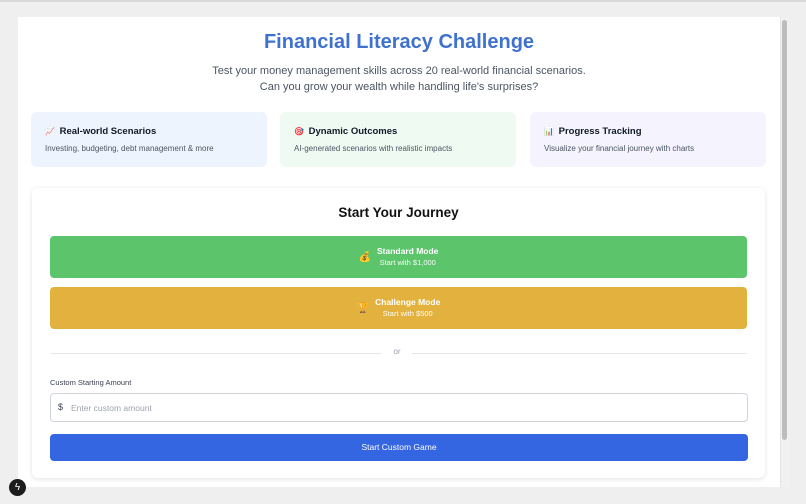 Image resolution: width=806 pixels, height=504 pixels. What do you see at coordinates (407, 313) in the screenshot?
I see `mode-subtitle: Start with $500` at bounding box center [407, 313].